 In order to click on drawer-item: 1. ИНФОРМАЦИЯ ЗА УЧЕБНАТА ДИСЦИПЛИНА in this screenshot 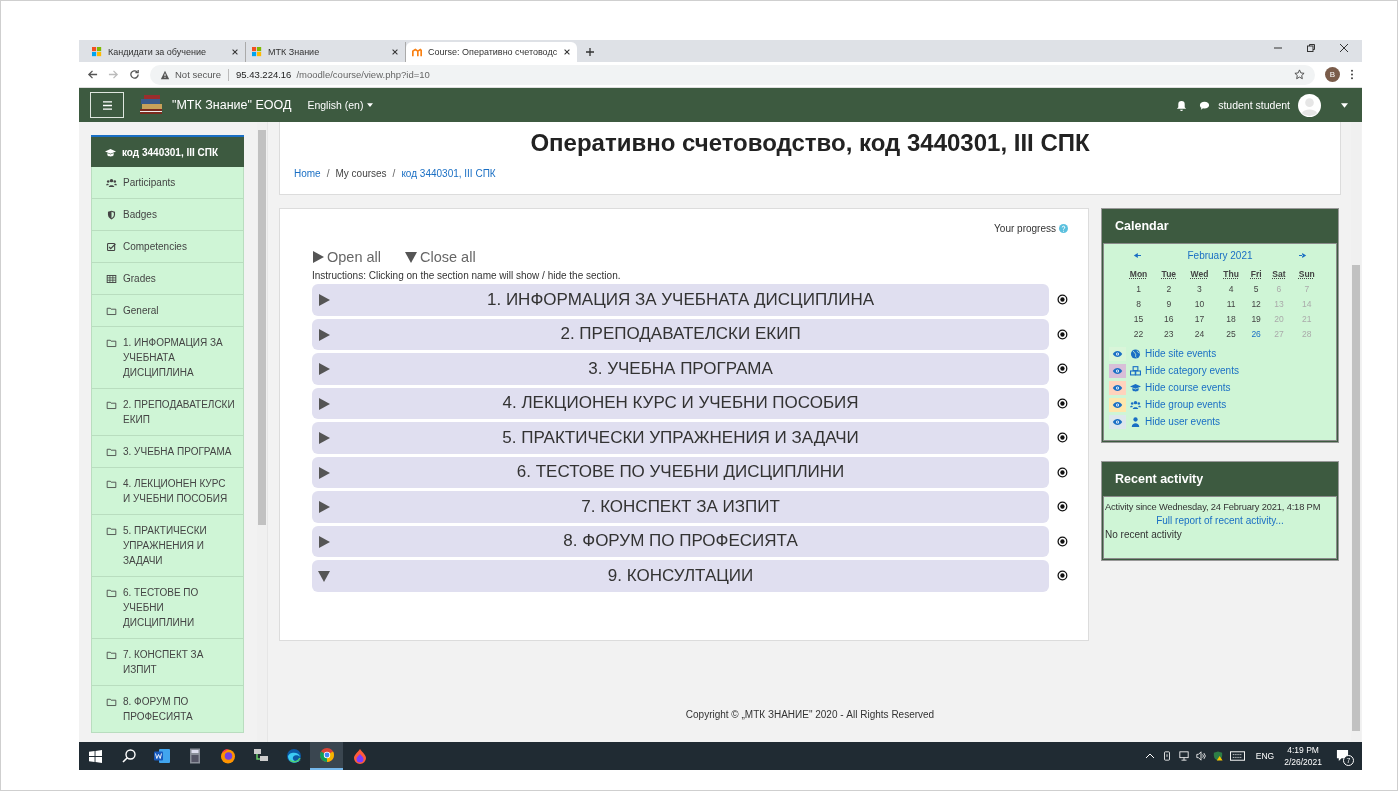, I will do `click(167, 358)`.